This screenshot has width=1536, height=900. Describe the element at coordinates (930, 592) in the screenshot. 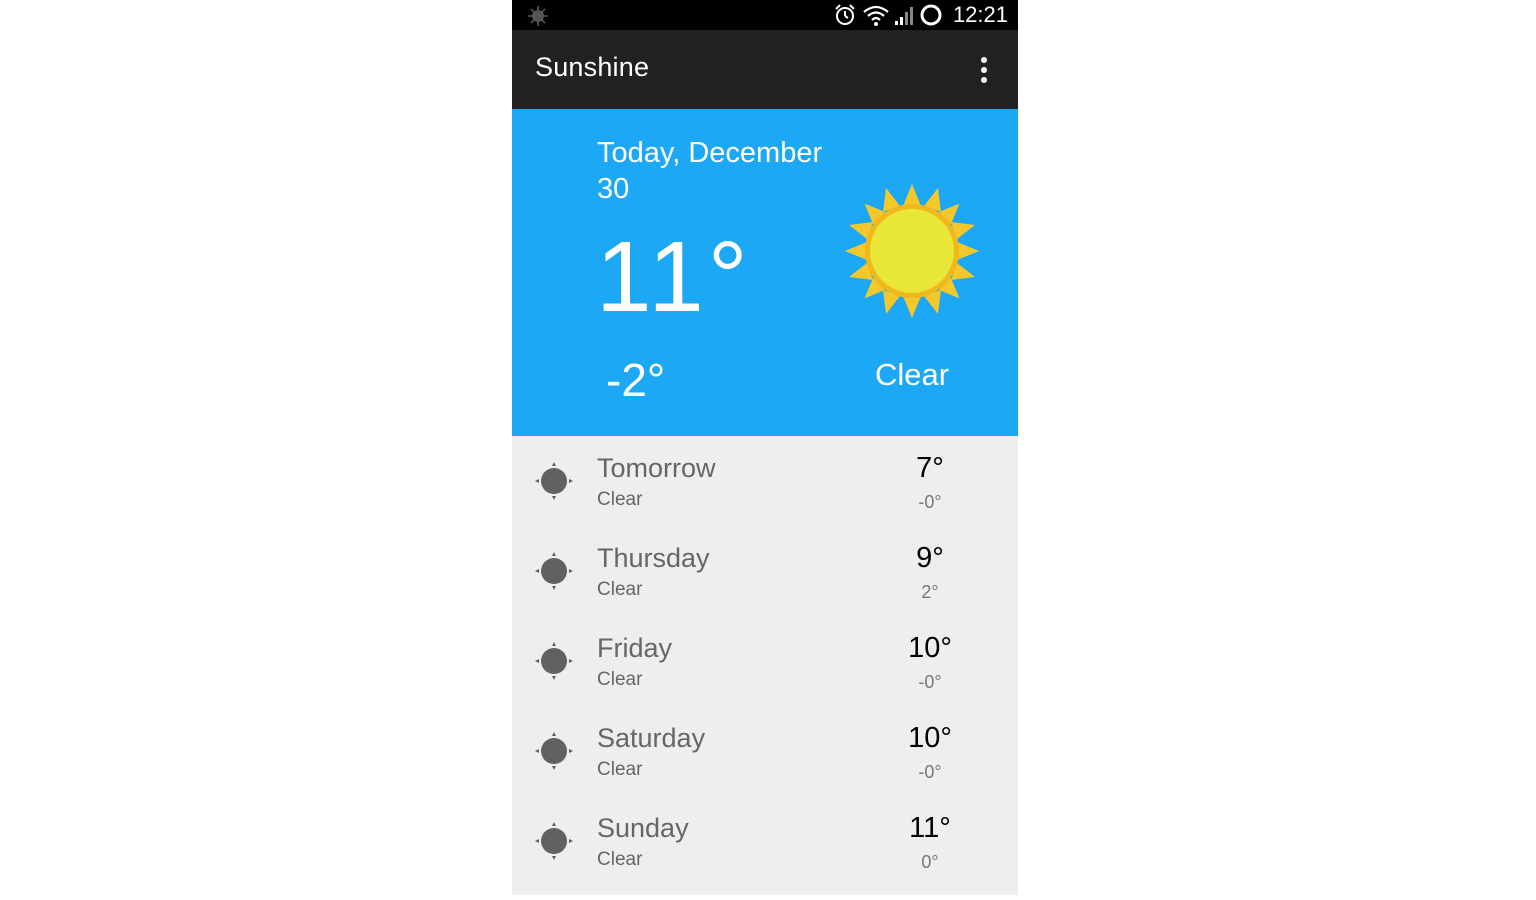

I see `forecast-low-temp: 2°` at that location.